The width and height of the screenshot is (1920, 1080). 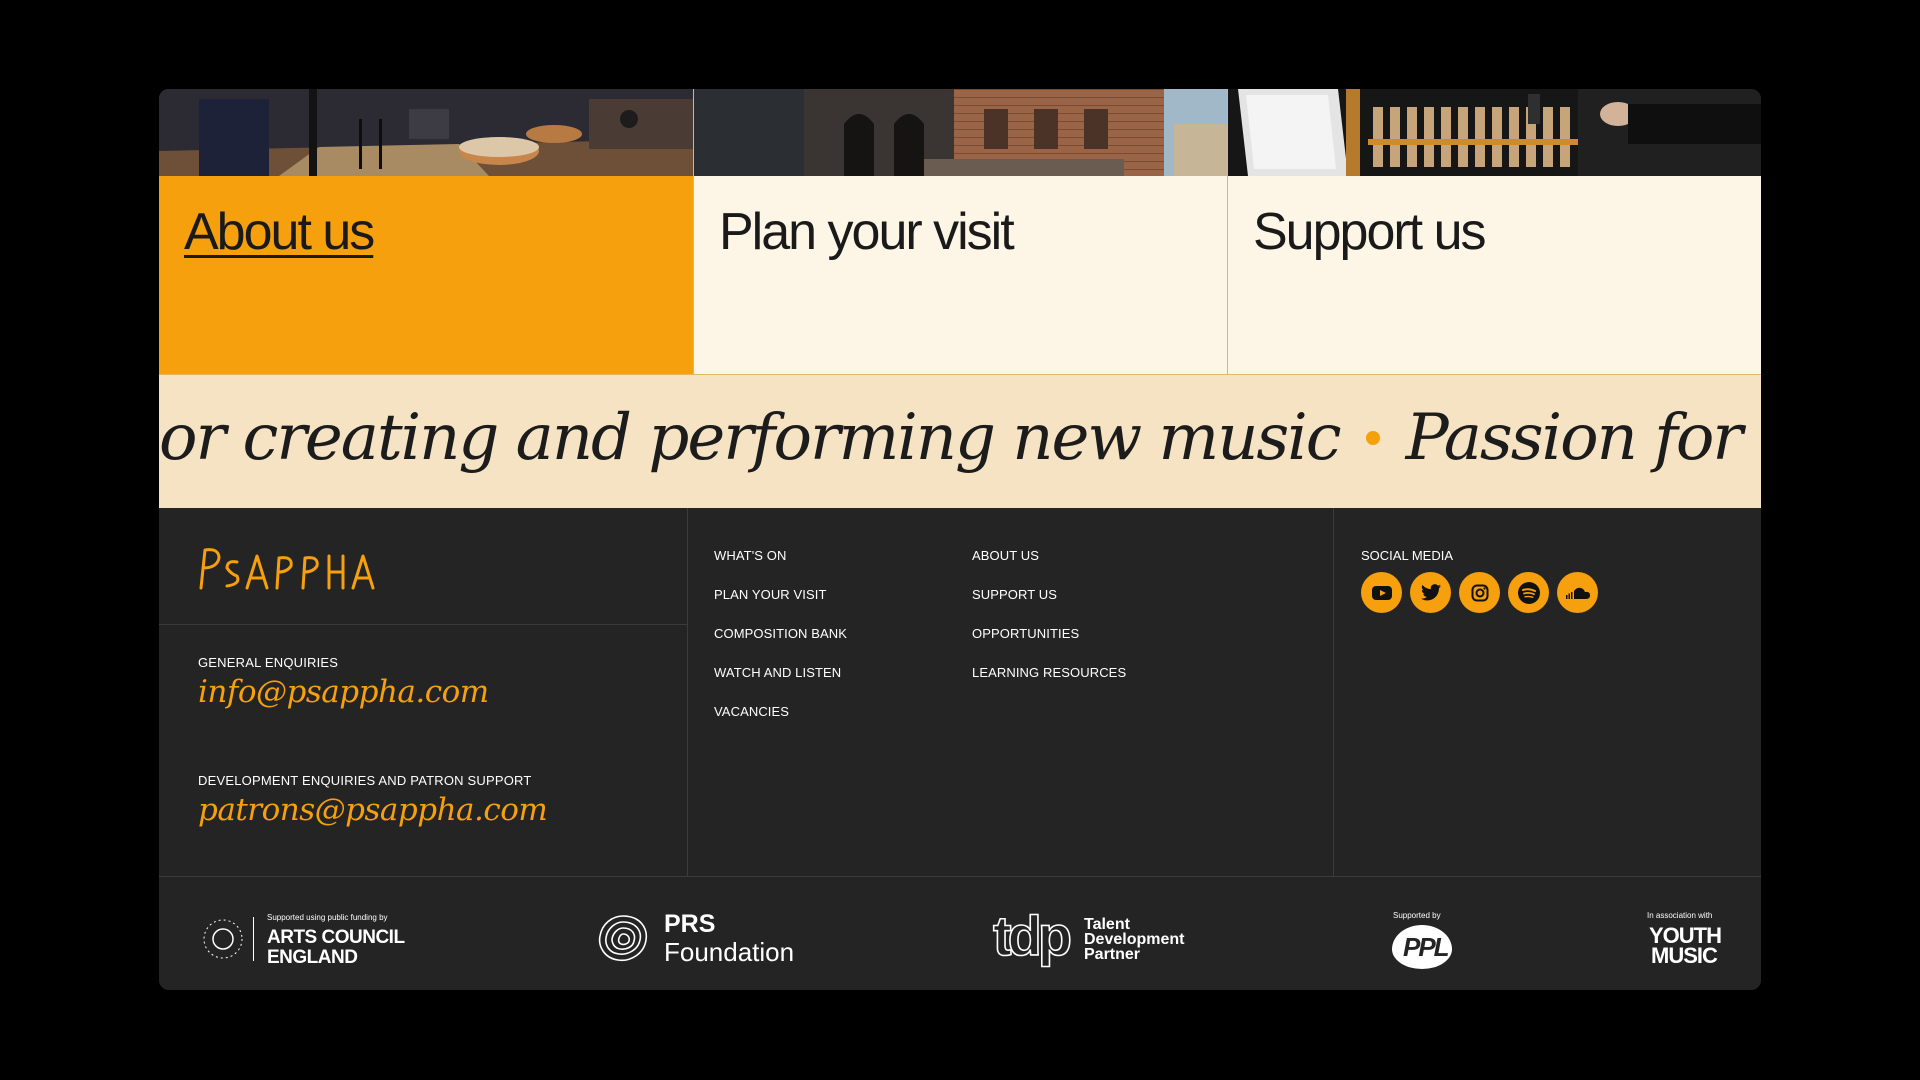 What do you see at coordinates (343, 692) in the screenshot?
I see `general-email-link: info@psappha.com` at bounding box center [343, 692].